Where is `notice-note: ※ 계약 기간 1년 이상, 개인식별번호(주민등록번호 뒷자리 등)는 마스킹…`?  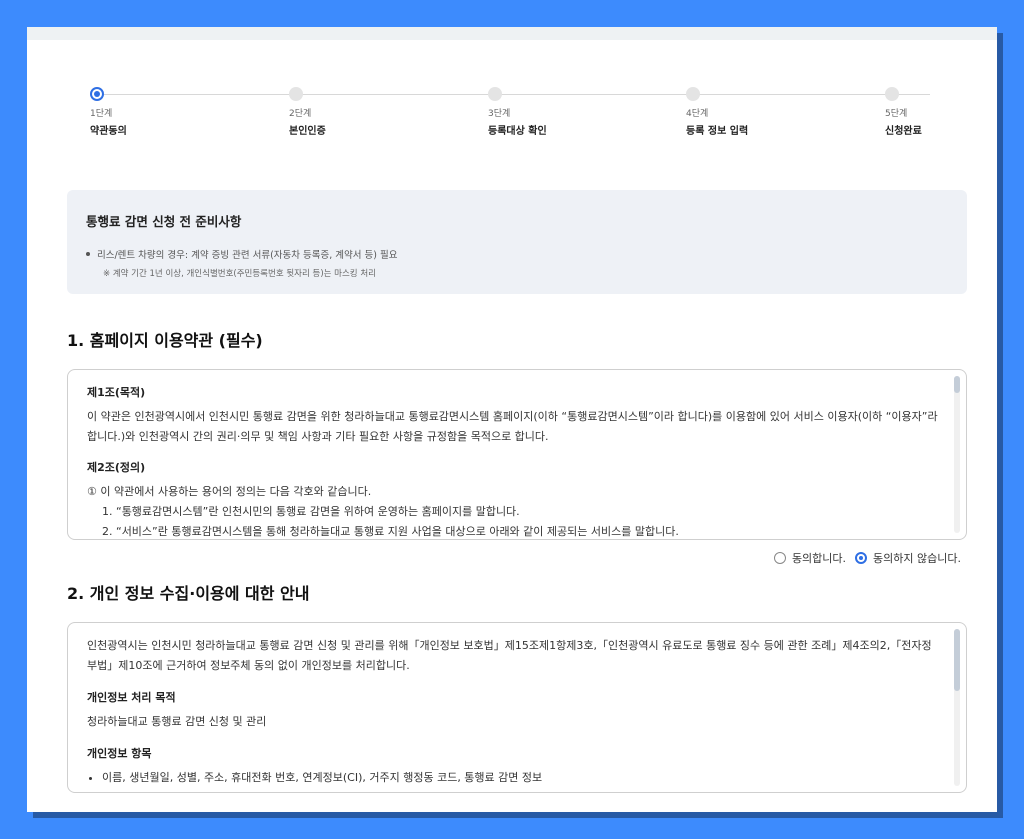
notice-note: ※ 계약 기간 1년 이상, 개인식별번호(주민등록번호 뒷자리 등)는 마스킹… is located at coordinates (239, 274).